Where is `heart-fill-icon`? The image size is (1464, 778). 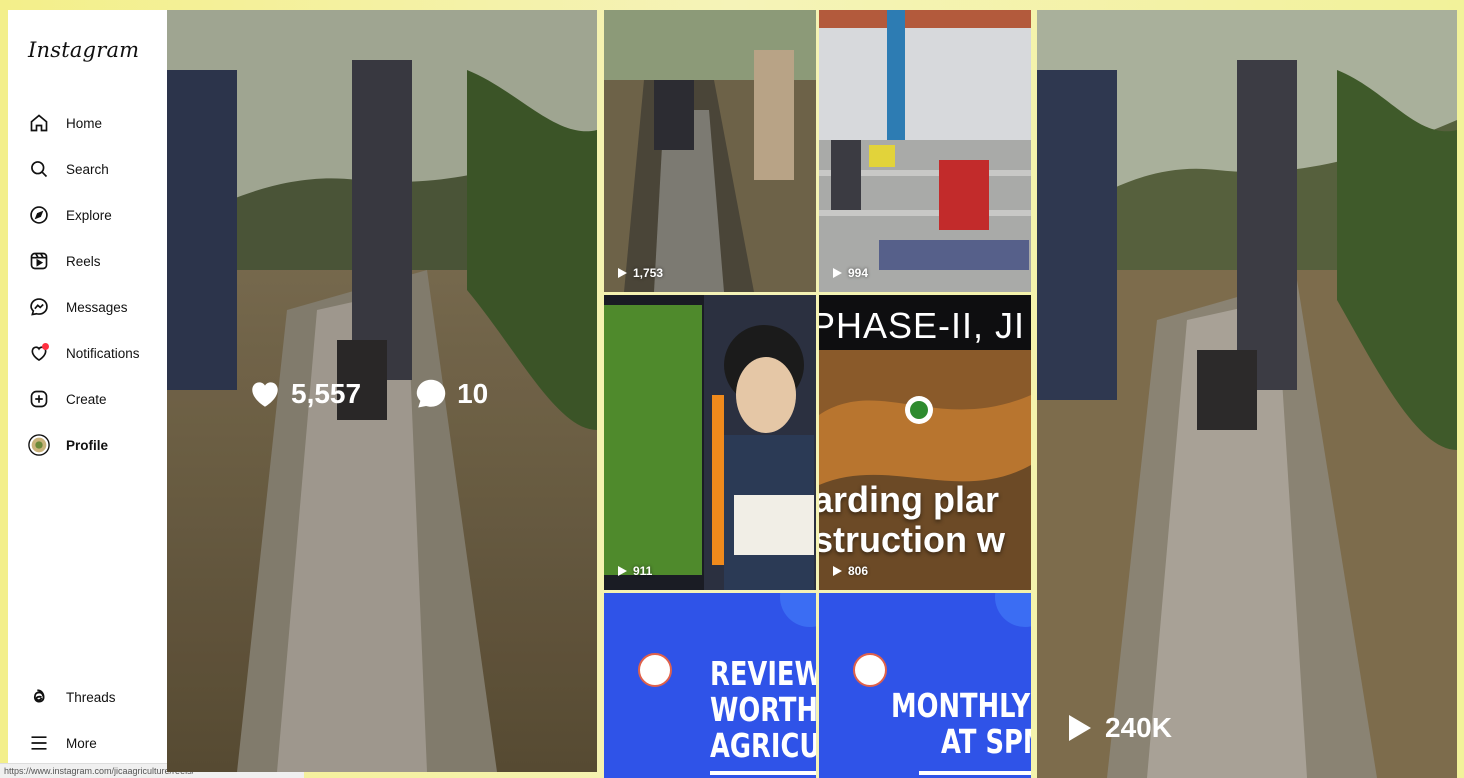 heart-fill-icon is located at coordinates (265, 394).